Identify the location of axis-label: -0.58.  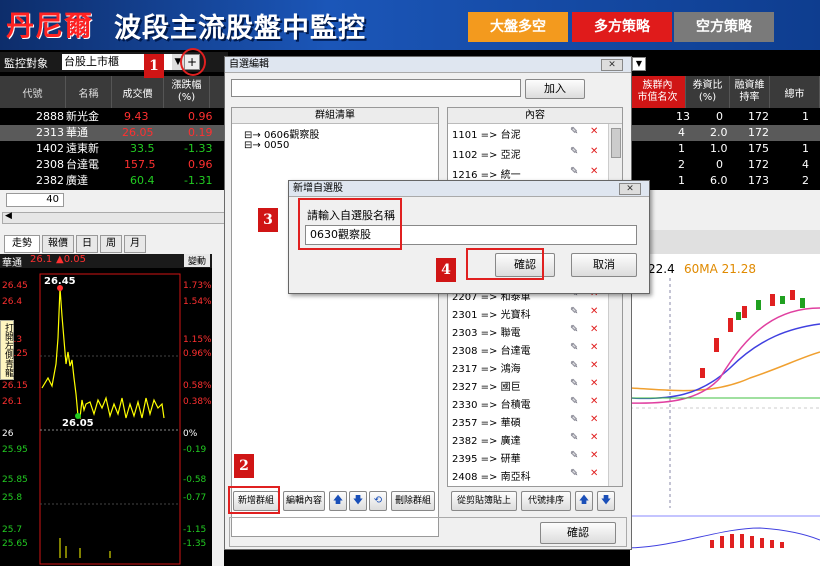
(195, 480).